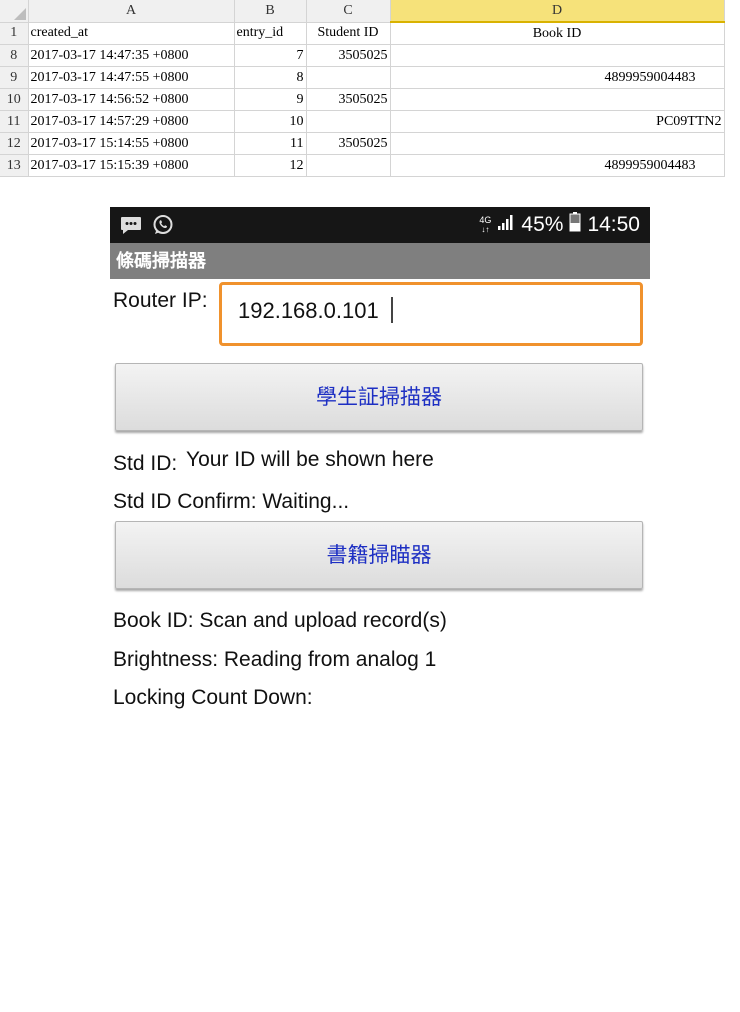  Describe the element at coordinates (613, 224) in the screenshot. I see `clock: 14:50` at that location.